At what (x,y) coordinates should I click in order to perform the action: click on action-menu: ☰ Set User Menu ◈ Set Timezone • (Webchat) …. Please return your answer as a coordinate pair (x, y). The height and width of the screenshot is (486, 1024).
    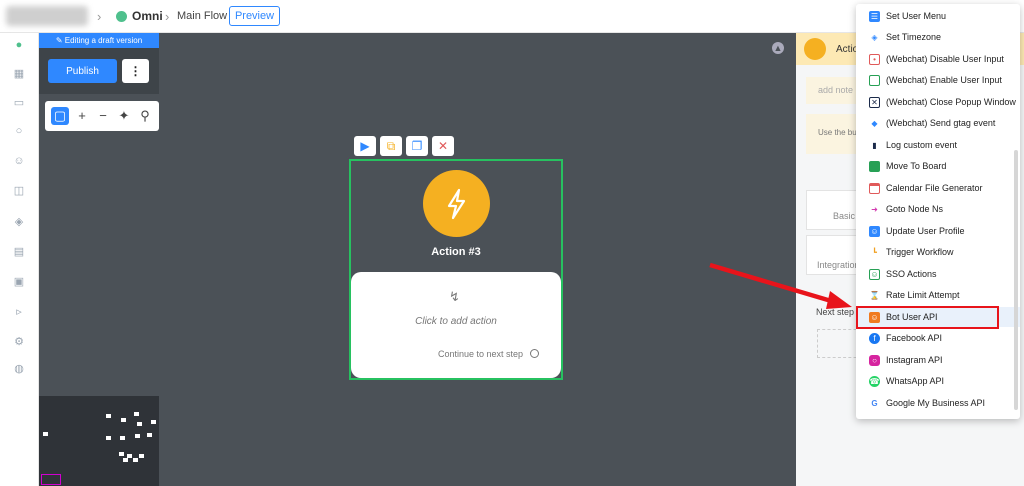
    Looking at the image, I should click on (938, 211).